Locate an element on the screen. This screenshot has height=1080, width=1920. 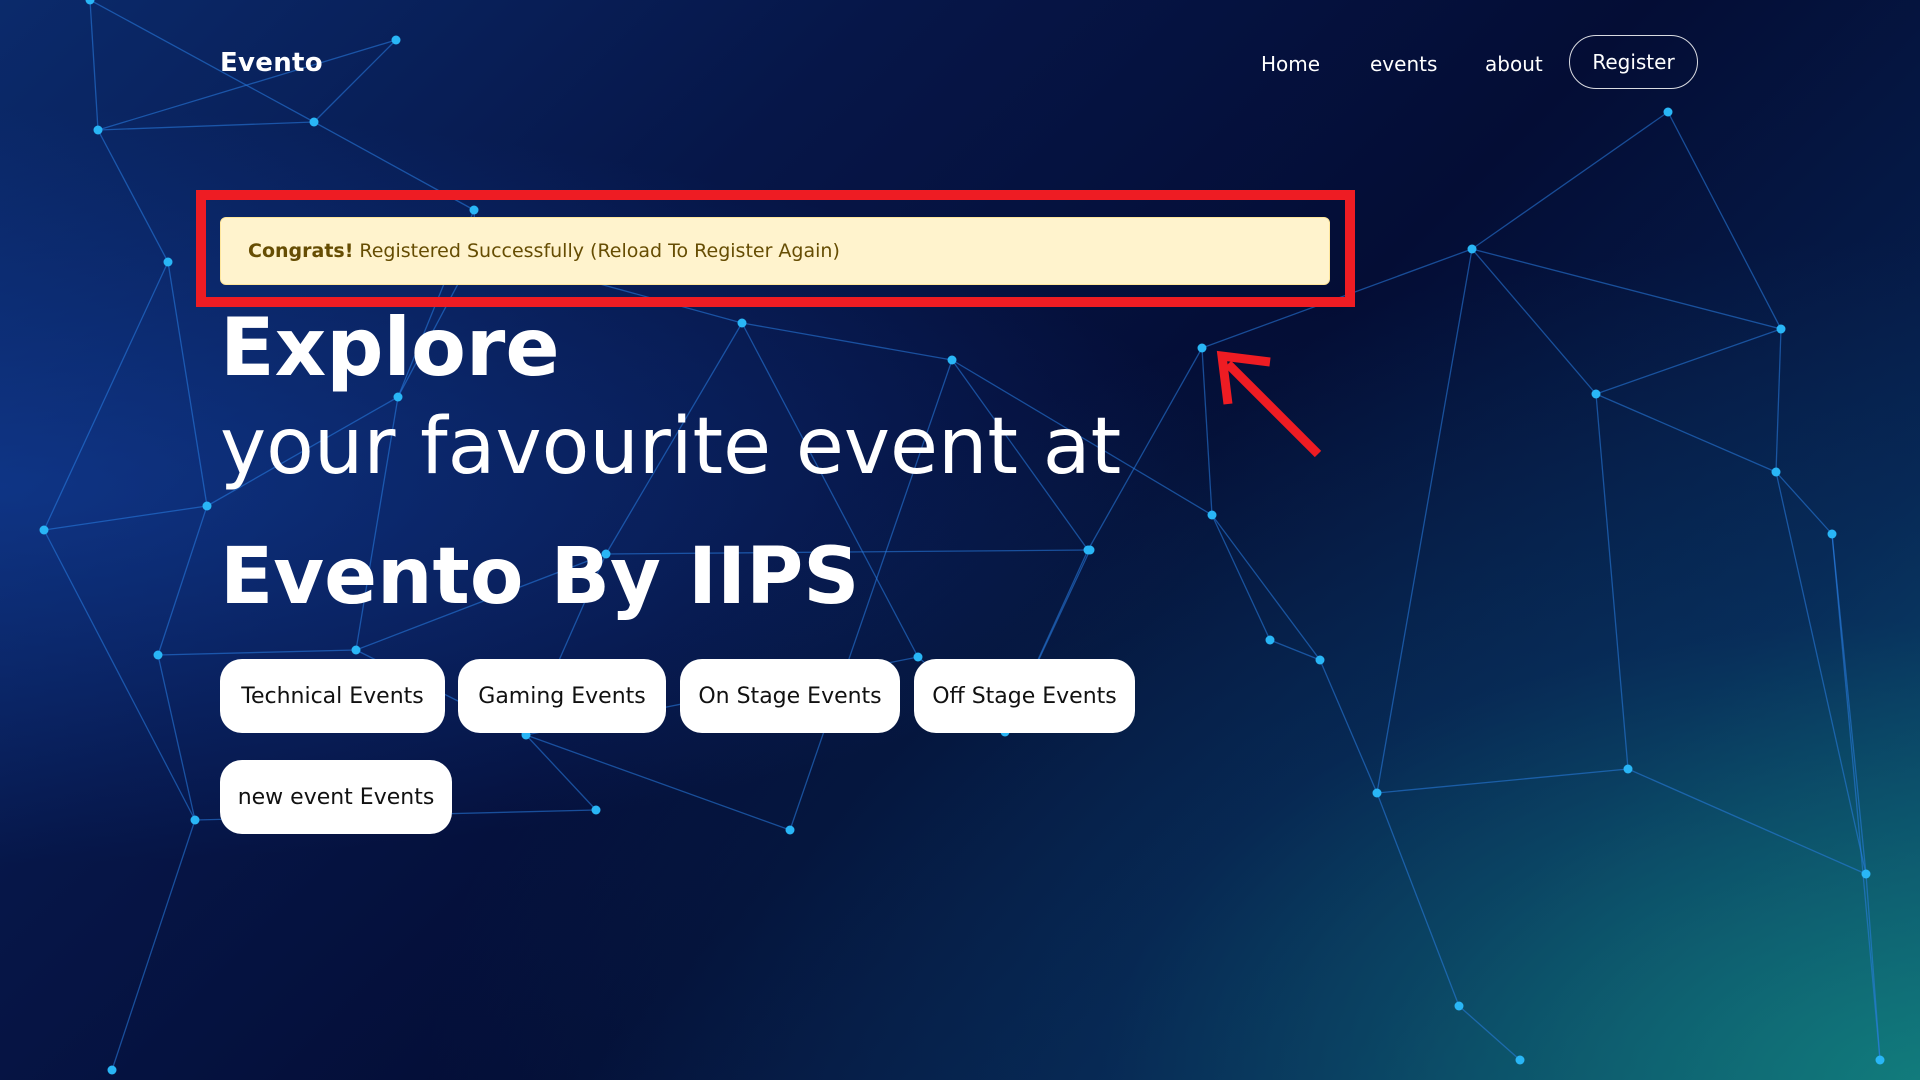
technical-events-button: Technical Events is located at coordinates (332, 696).